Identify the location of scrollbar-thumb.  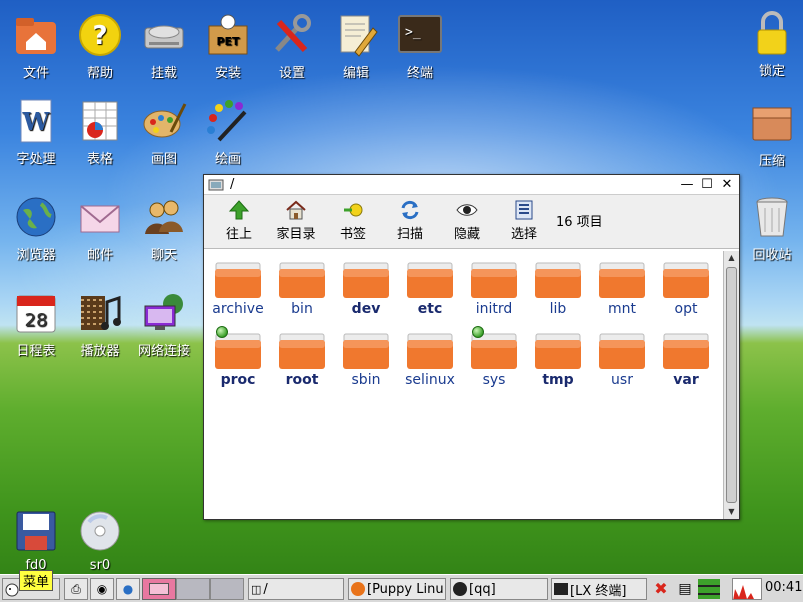
(731, 385).